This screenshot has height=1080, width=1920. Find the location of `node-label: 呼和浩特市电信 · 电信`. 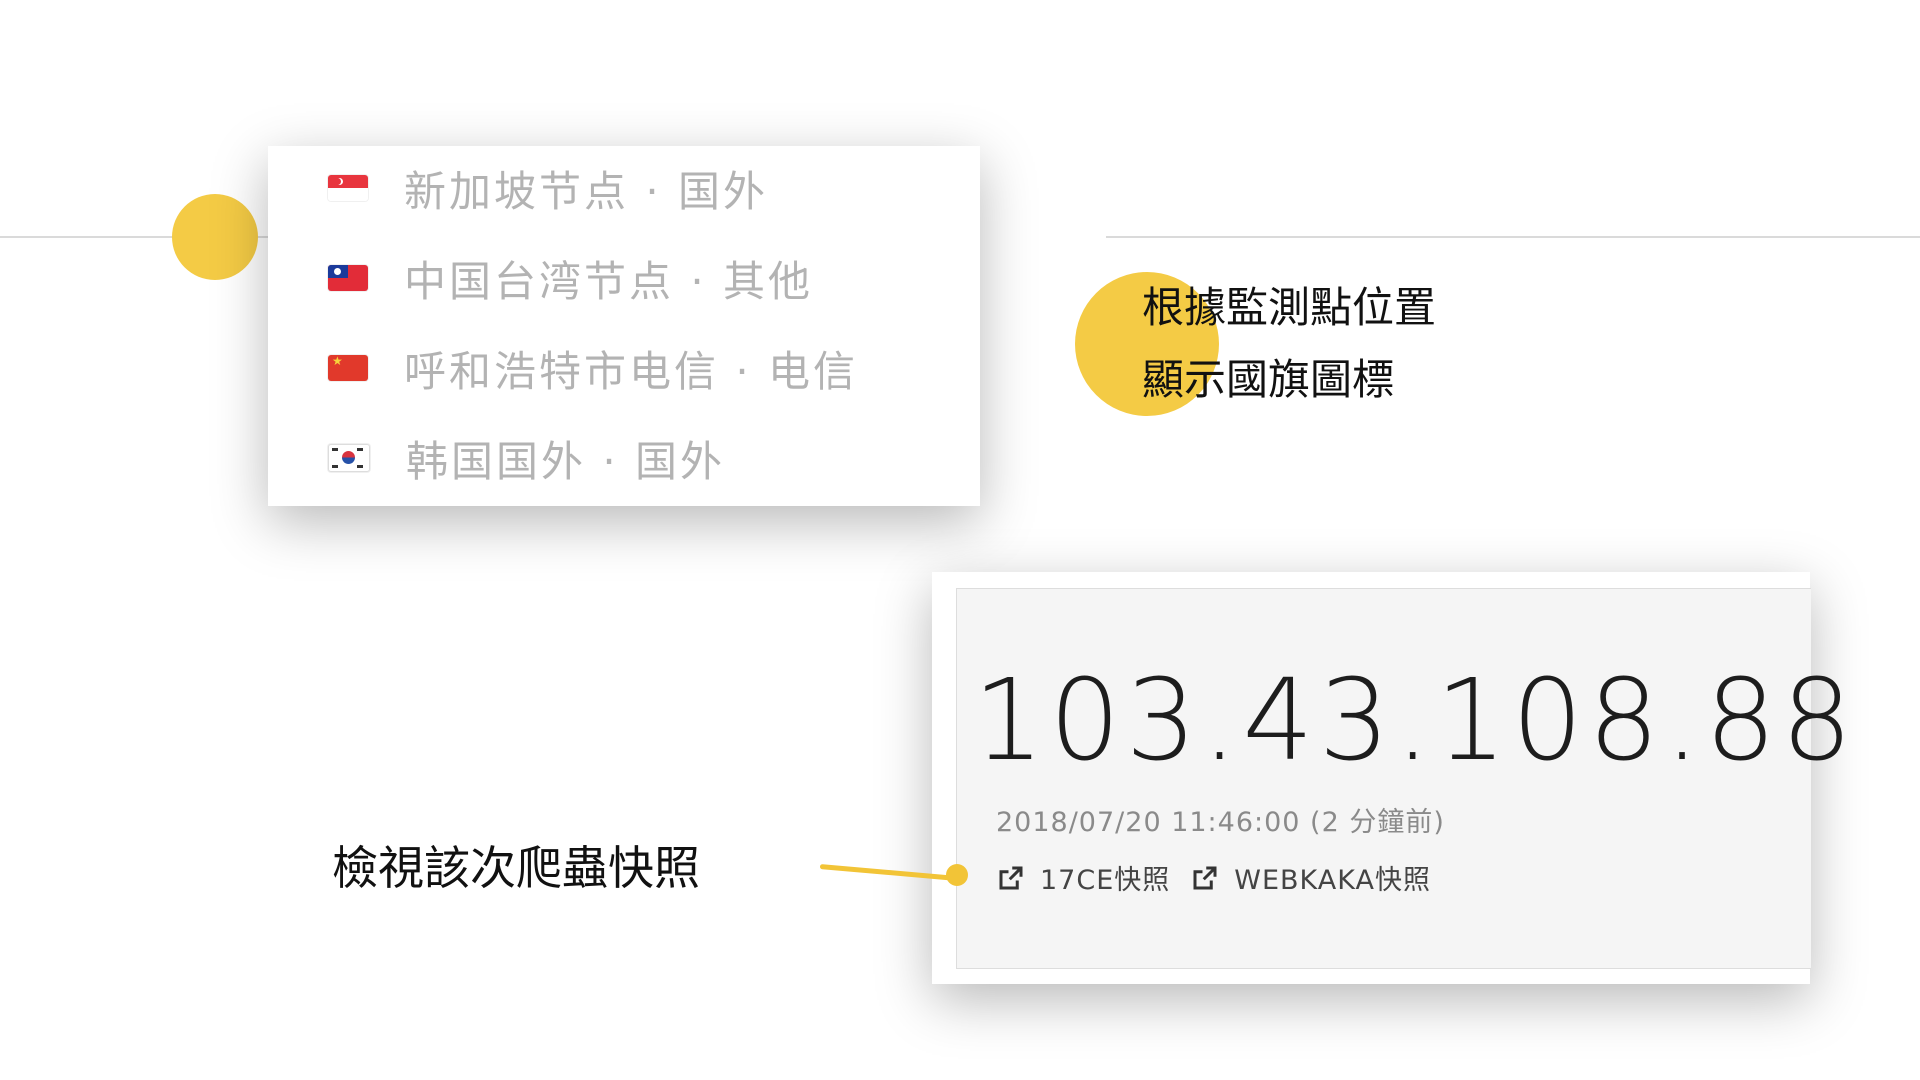

node-label: 呼和浩特市电信 · 电信 is located at coordinates (631, 371).